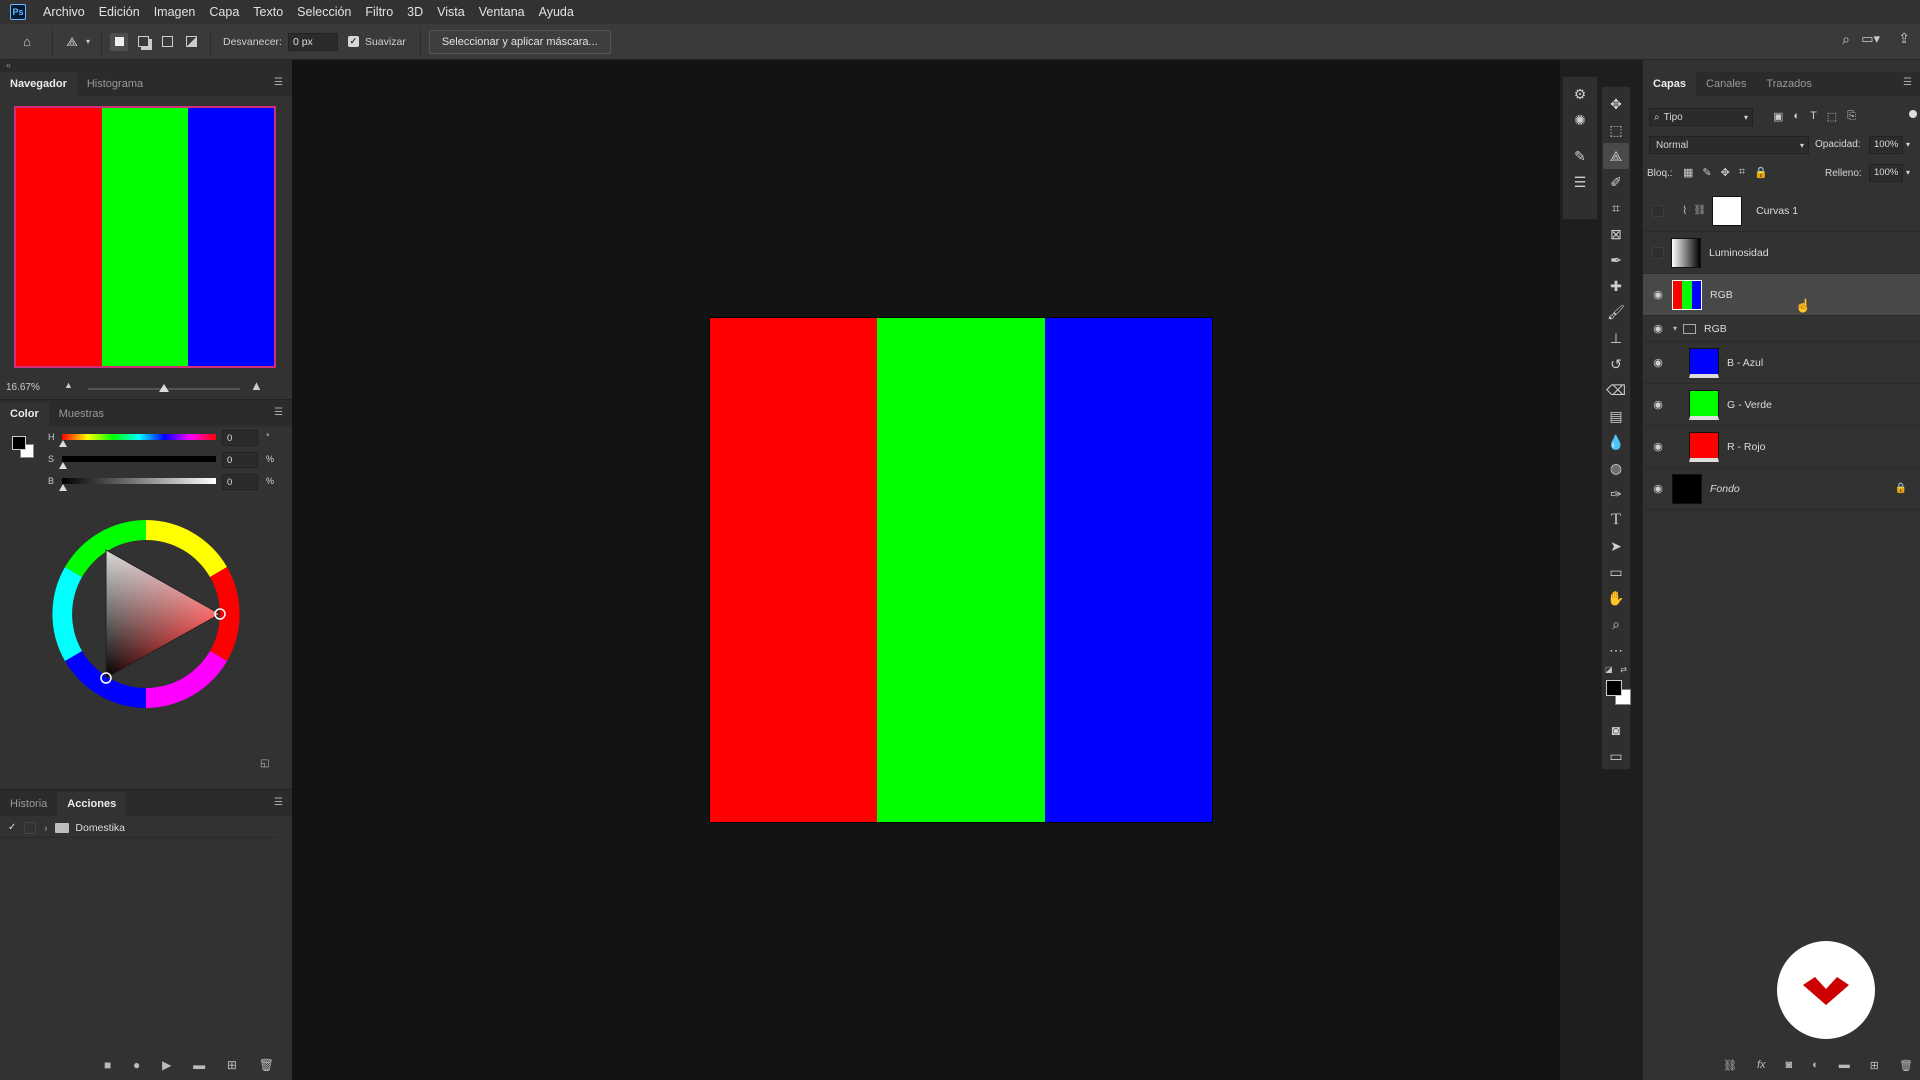 The height and width of the screenshot is (1080, 1920). What do you see at coordinates (1616, 416) in the screenshot?
I see `gradient-tool-icon: ▤` at bounding box center [1616, 416].